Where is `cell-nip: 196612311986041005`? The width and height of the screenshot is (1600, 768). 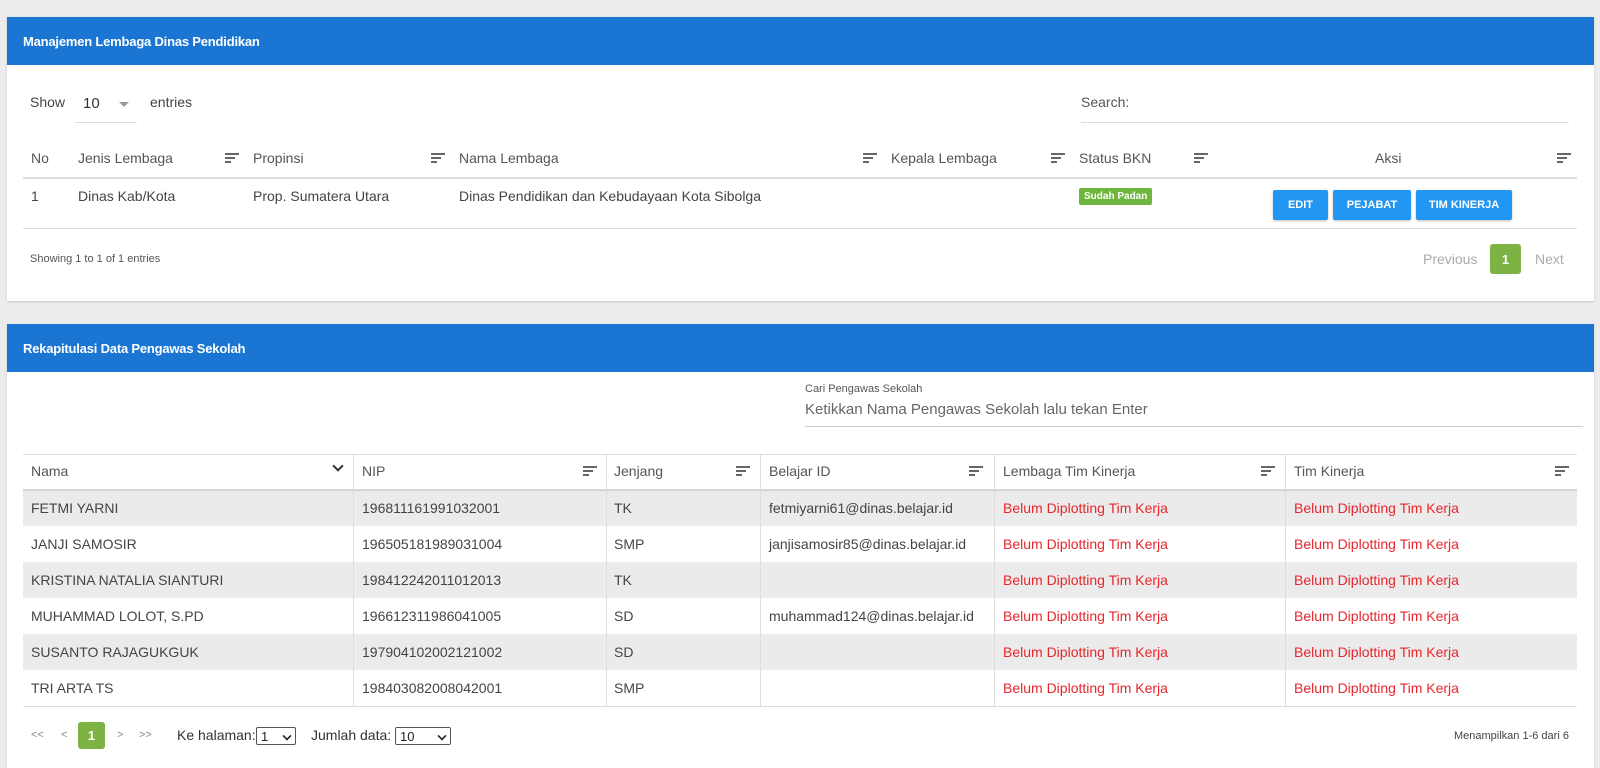
cell-nip: 196612311986041005 is located at coordinates (432, 616).